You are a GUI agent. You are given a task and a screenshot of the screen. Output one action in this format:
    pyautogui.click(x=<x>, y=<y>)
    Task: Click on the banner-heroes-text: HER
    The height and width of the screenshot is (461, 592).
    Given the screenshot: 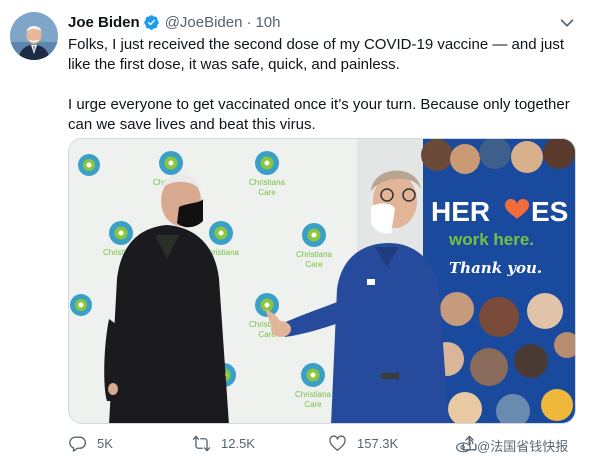 What is the action you would take?
    pyautogui.click(x=460, y=211)
    